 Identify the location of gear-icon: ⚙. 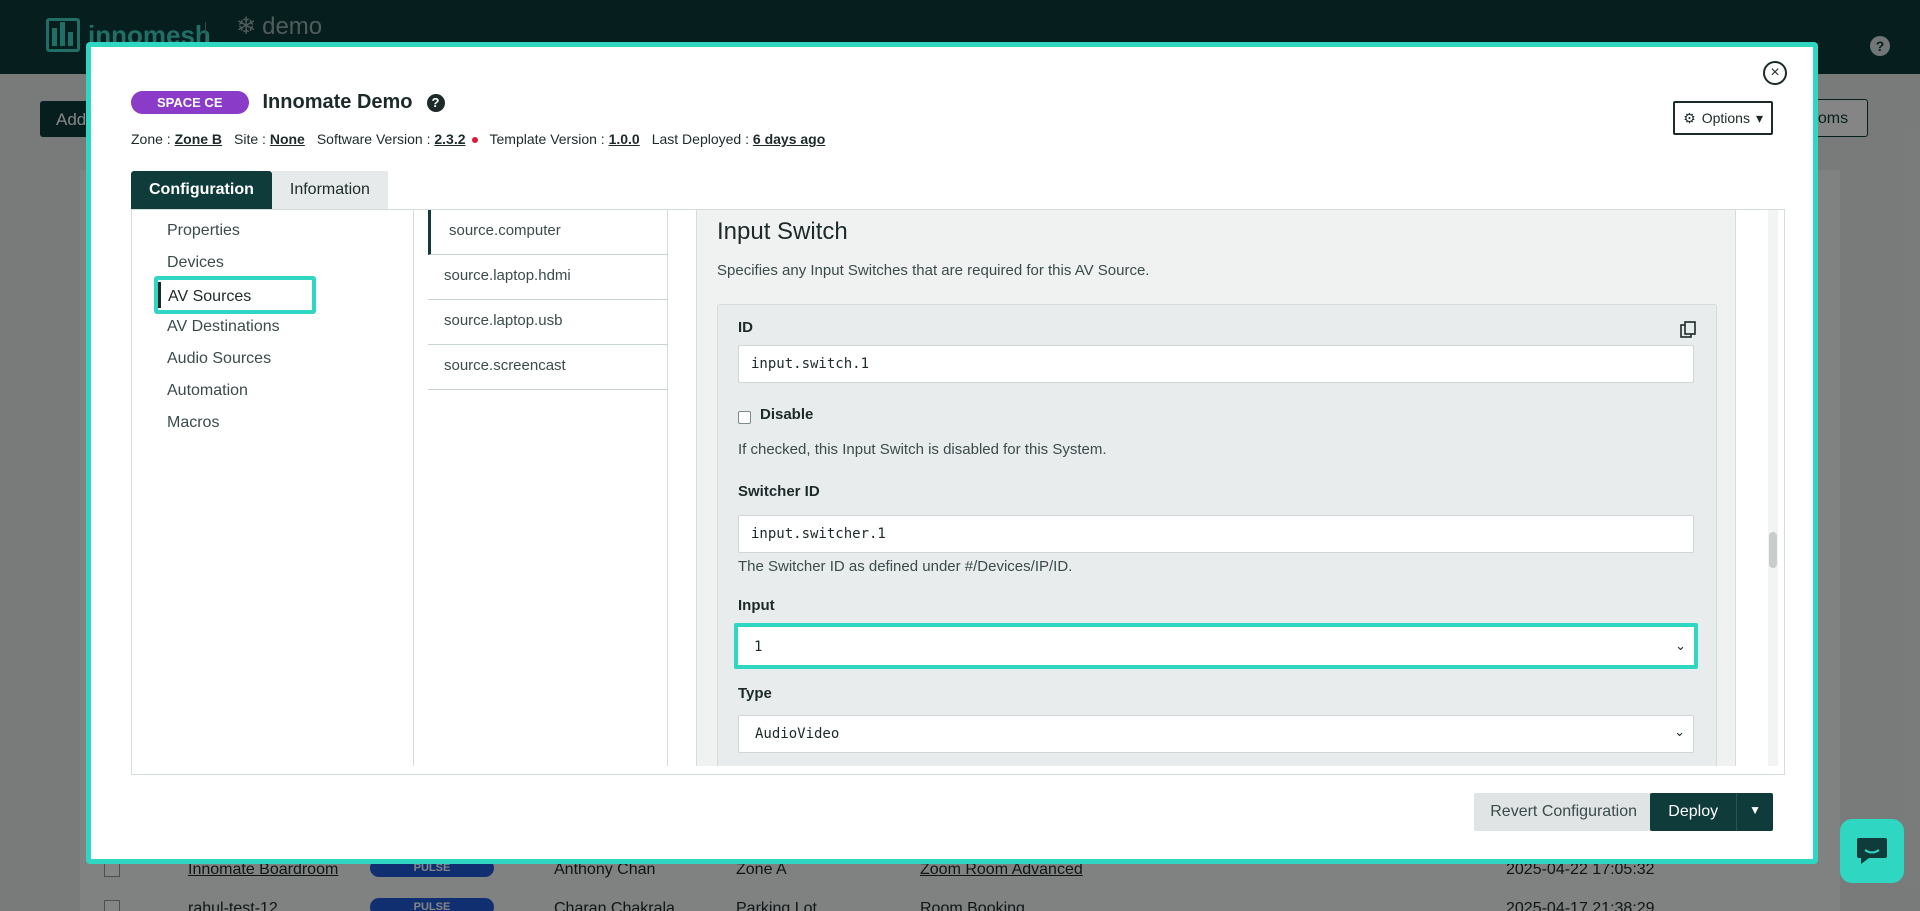
(1689, 117).